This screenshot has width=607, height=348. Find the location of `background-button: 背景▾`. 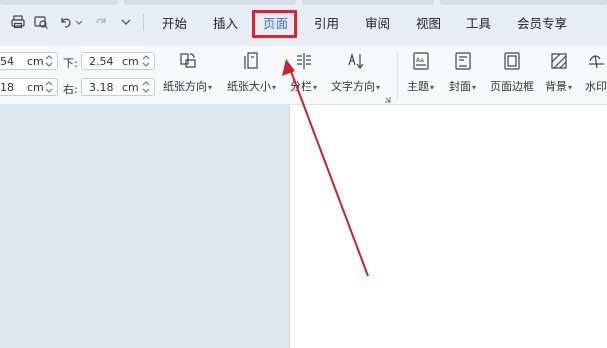

background-button: 背景▾ is located at coordinates (558, 72).